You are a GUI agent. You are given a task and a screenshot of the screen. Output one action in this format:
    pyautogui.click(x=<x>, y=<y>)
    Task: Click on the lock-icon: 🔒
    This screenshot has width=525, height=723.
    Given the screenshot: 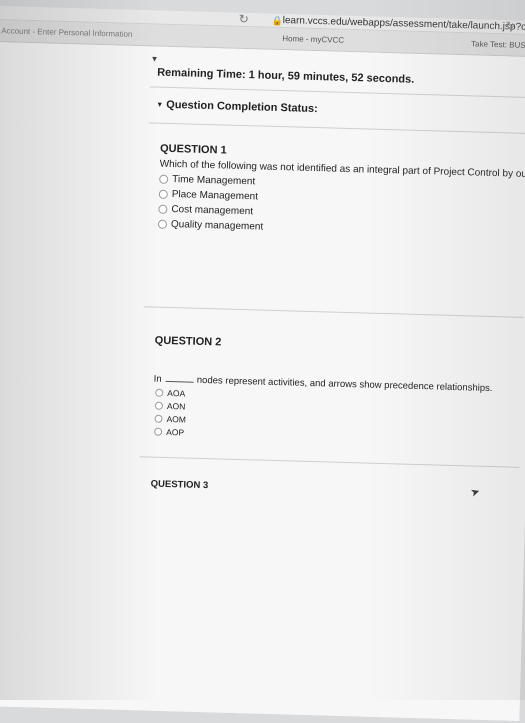 What is the action you would take?
    pyautogui.click(x=277, y=21)
    